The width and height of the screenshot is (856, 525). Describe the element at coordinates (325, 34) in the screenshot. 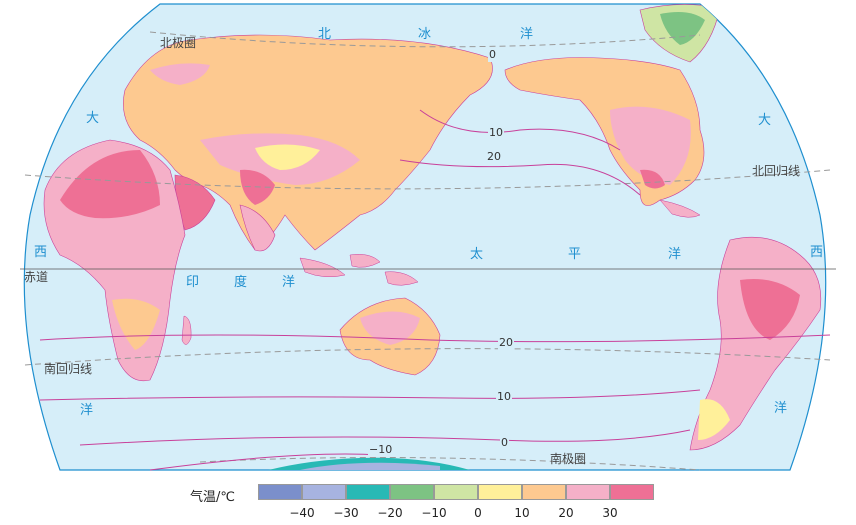

I see `arctic-ocean-label-1: 北` at that location.